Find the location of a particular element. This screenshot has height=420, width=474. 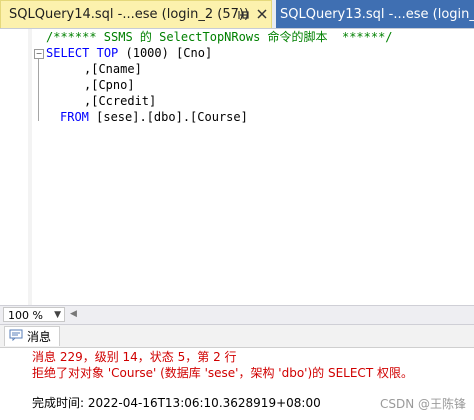

tab-messages: 消息 is located at coordinates (32, 336).